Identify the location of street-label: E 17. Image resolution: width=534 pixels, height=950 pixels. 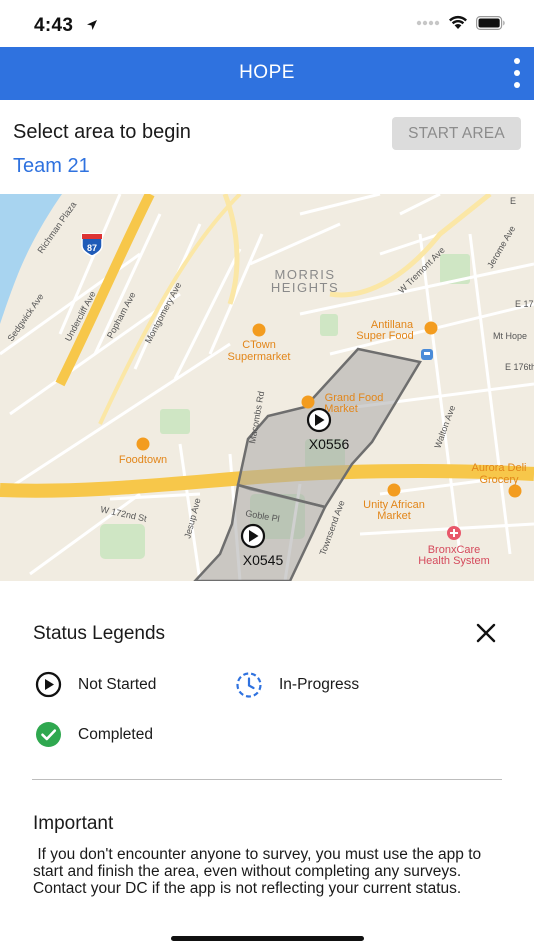
(524, 304).